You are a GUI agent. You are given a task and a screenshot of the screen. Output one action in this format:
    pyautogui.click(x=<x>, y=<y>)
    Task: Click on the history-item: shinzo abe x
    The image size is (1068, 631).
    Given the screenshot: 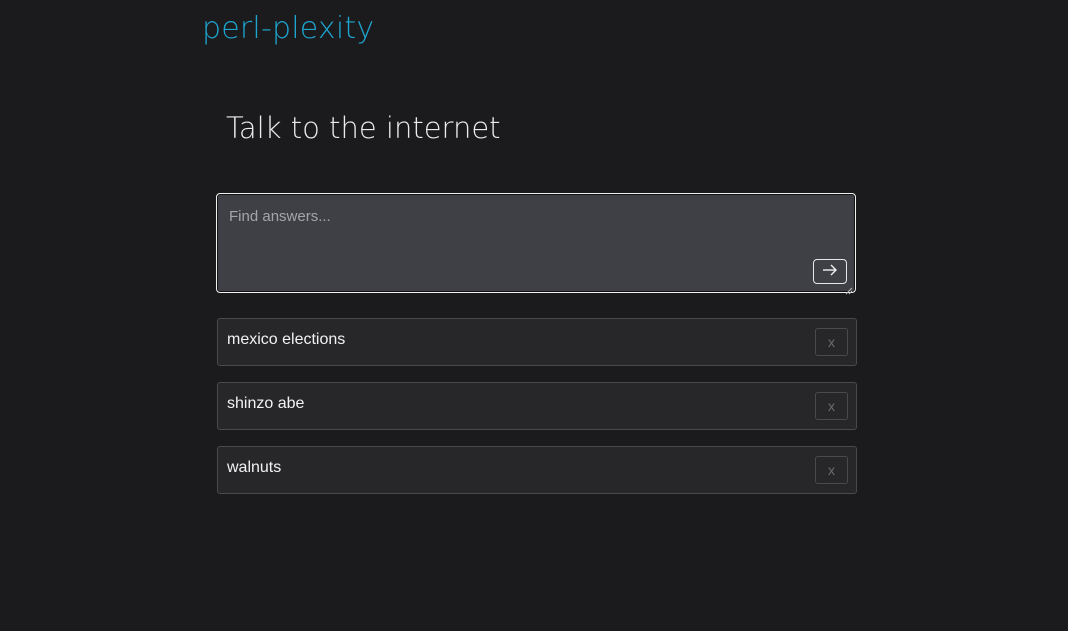 What is the action you would take?
    pyautogui.click(x=537, y=406)
    